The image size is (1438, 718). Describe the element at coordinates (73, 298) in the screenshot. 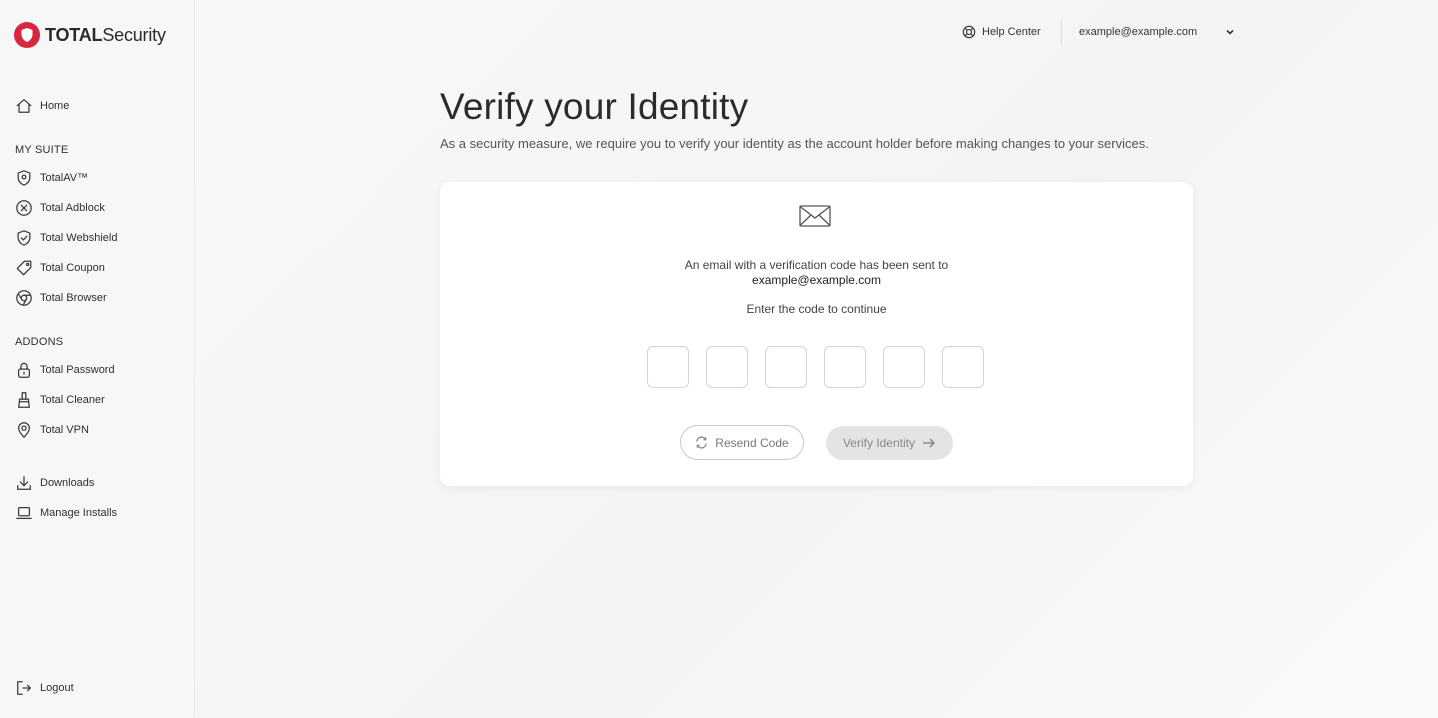

I see `nav-total-browser-label: Total Browser` at that location.